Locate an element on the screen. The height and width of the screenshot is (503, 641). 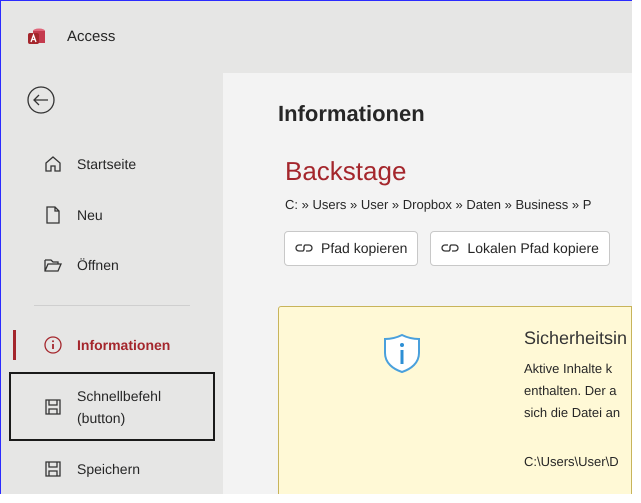
shield-info-icon is located at coordinates (401, 352).